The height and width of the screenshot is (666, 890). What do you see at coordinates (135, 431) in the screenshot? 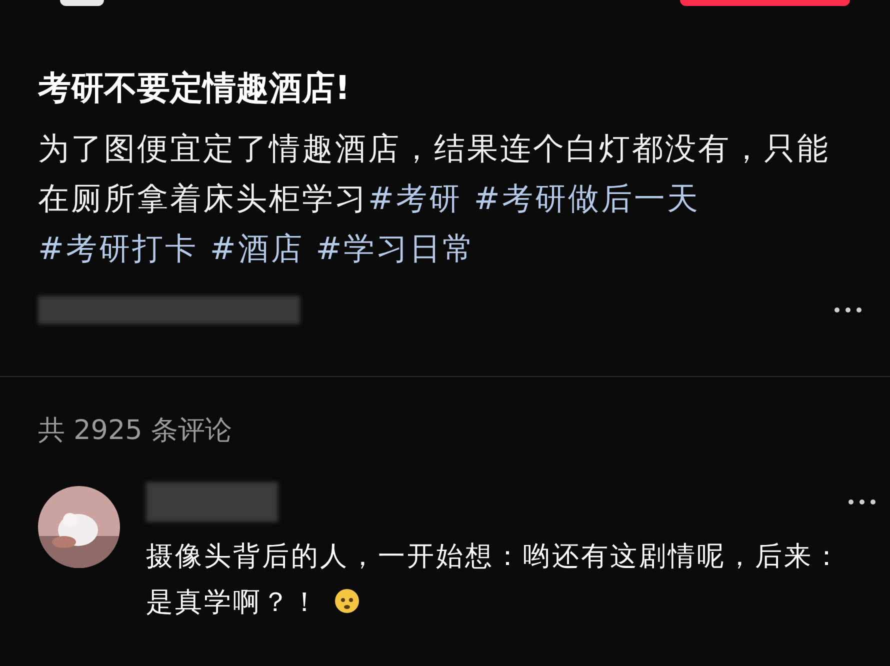
I see `comment-count: 共 2925 条评论` at bounding box center [135, 431].